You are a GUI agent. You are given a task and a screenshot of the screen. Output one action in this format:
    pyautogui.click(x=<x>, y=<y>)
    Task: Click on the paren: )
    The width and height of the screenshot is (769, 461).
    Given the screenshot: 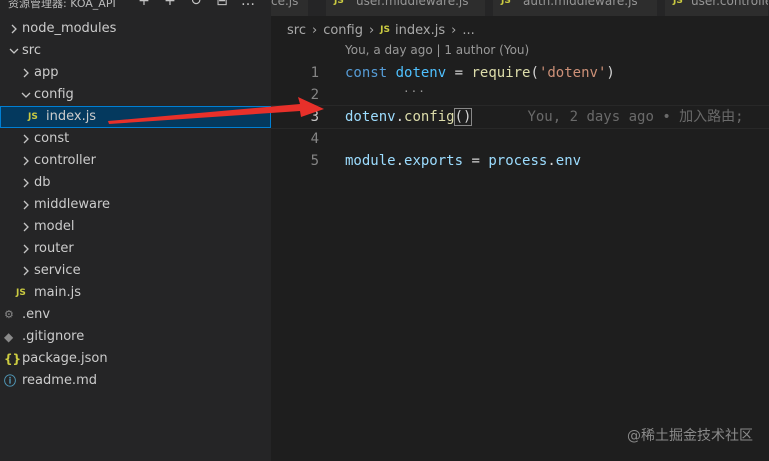 What is the action you would take?
    pyautogui.click(x=610, y=73)
    